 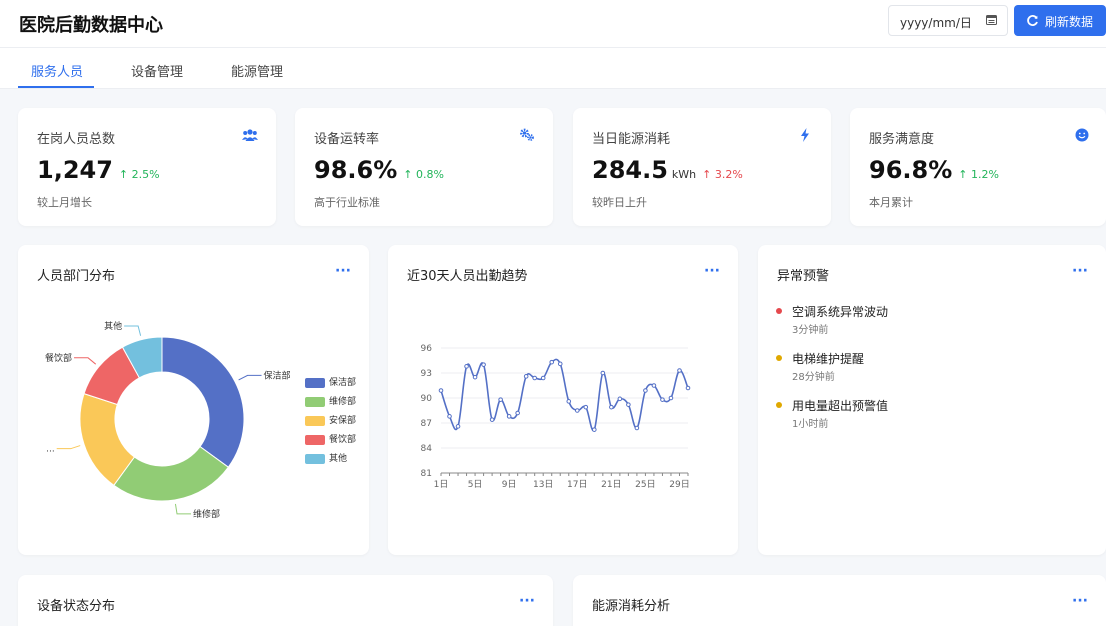 What do you see at coordinates (76, 139) in the screenshot?
I see `kpi-label: 在岗人员总数` at bounding box center [76, 139].